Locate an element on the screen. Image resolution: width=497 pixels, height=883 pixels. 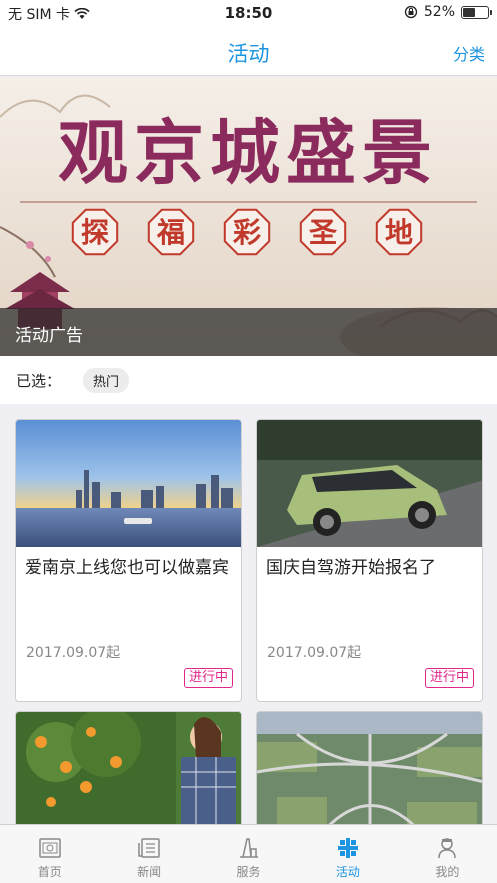
tab-label: 我的 is located at coordinates (447, 872).